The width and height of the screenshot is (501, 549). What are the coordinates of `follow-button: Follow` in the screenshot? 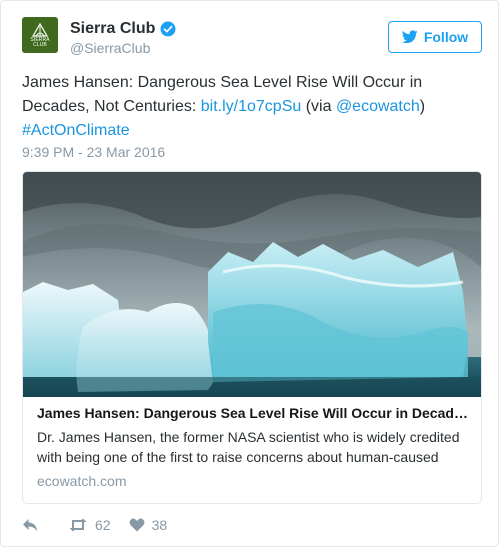 It's located at (435, 37).